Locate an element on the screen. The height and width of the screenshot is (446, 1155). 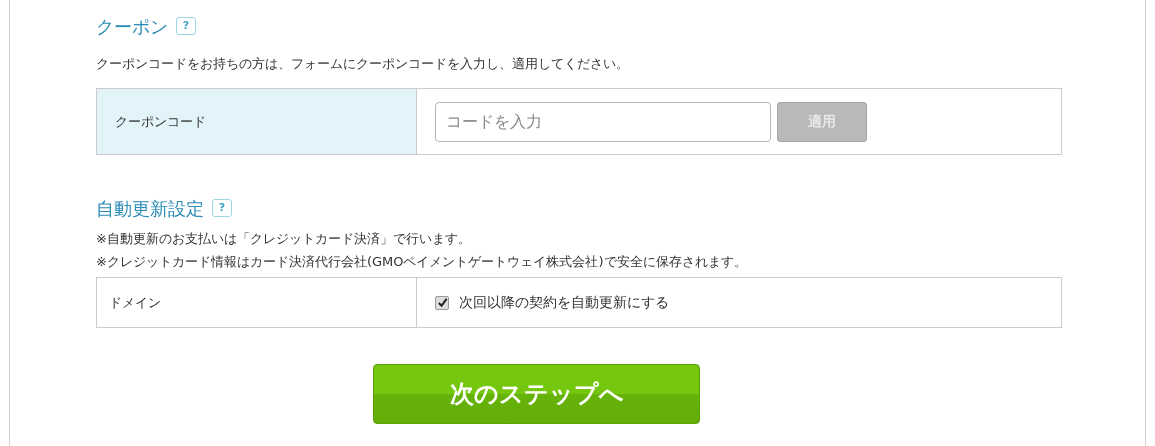
note-text: ※クレジットカード情報はカード決済代行会社(GMOペイメントゲートウェイ株式会社)で安全に保存されます。 is located at coordinates (422, 262).